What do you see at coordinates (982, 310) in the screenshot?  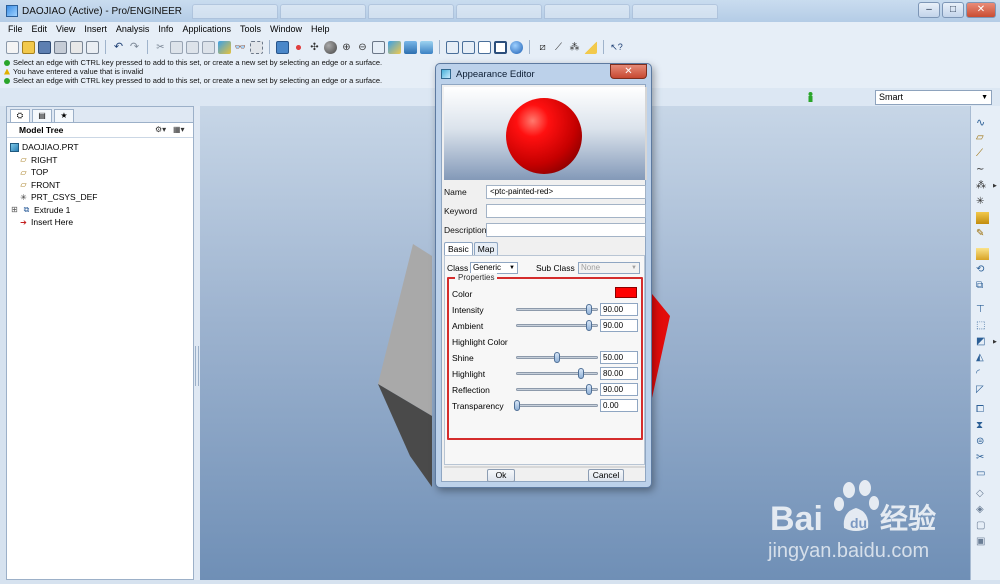 I see `hole-tool-icon: ⊤` at bounding box center [982, 310].